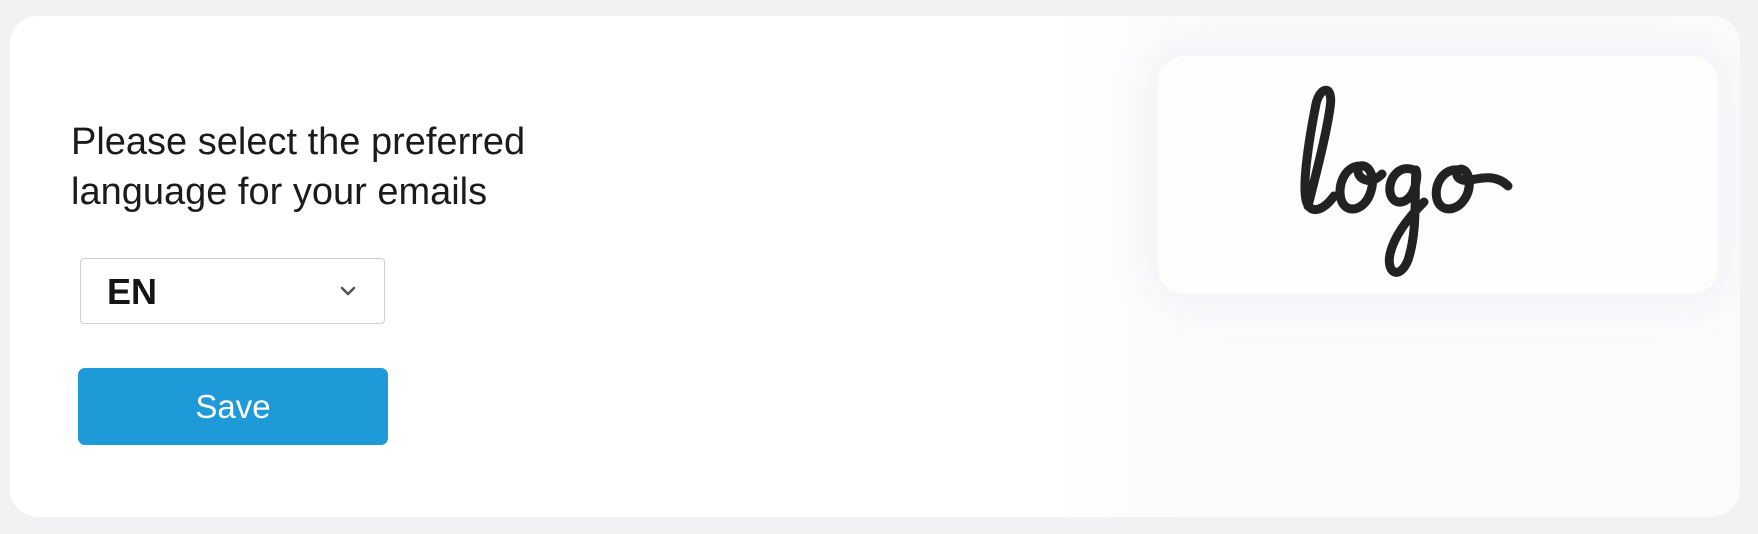 This screenshot has height=534, width=1758. What do you see at coordinates (348, 291) in the screenshot?
I see `chevron-down-icon` at bounding box center [348, 291].